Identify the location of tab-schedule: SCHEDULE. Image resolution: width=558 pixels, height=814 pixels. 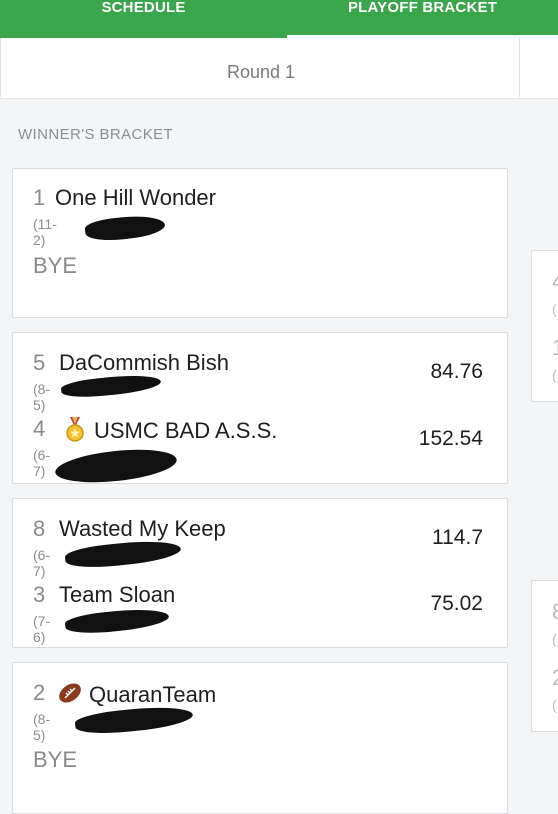
(143, 19).